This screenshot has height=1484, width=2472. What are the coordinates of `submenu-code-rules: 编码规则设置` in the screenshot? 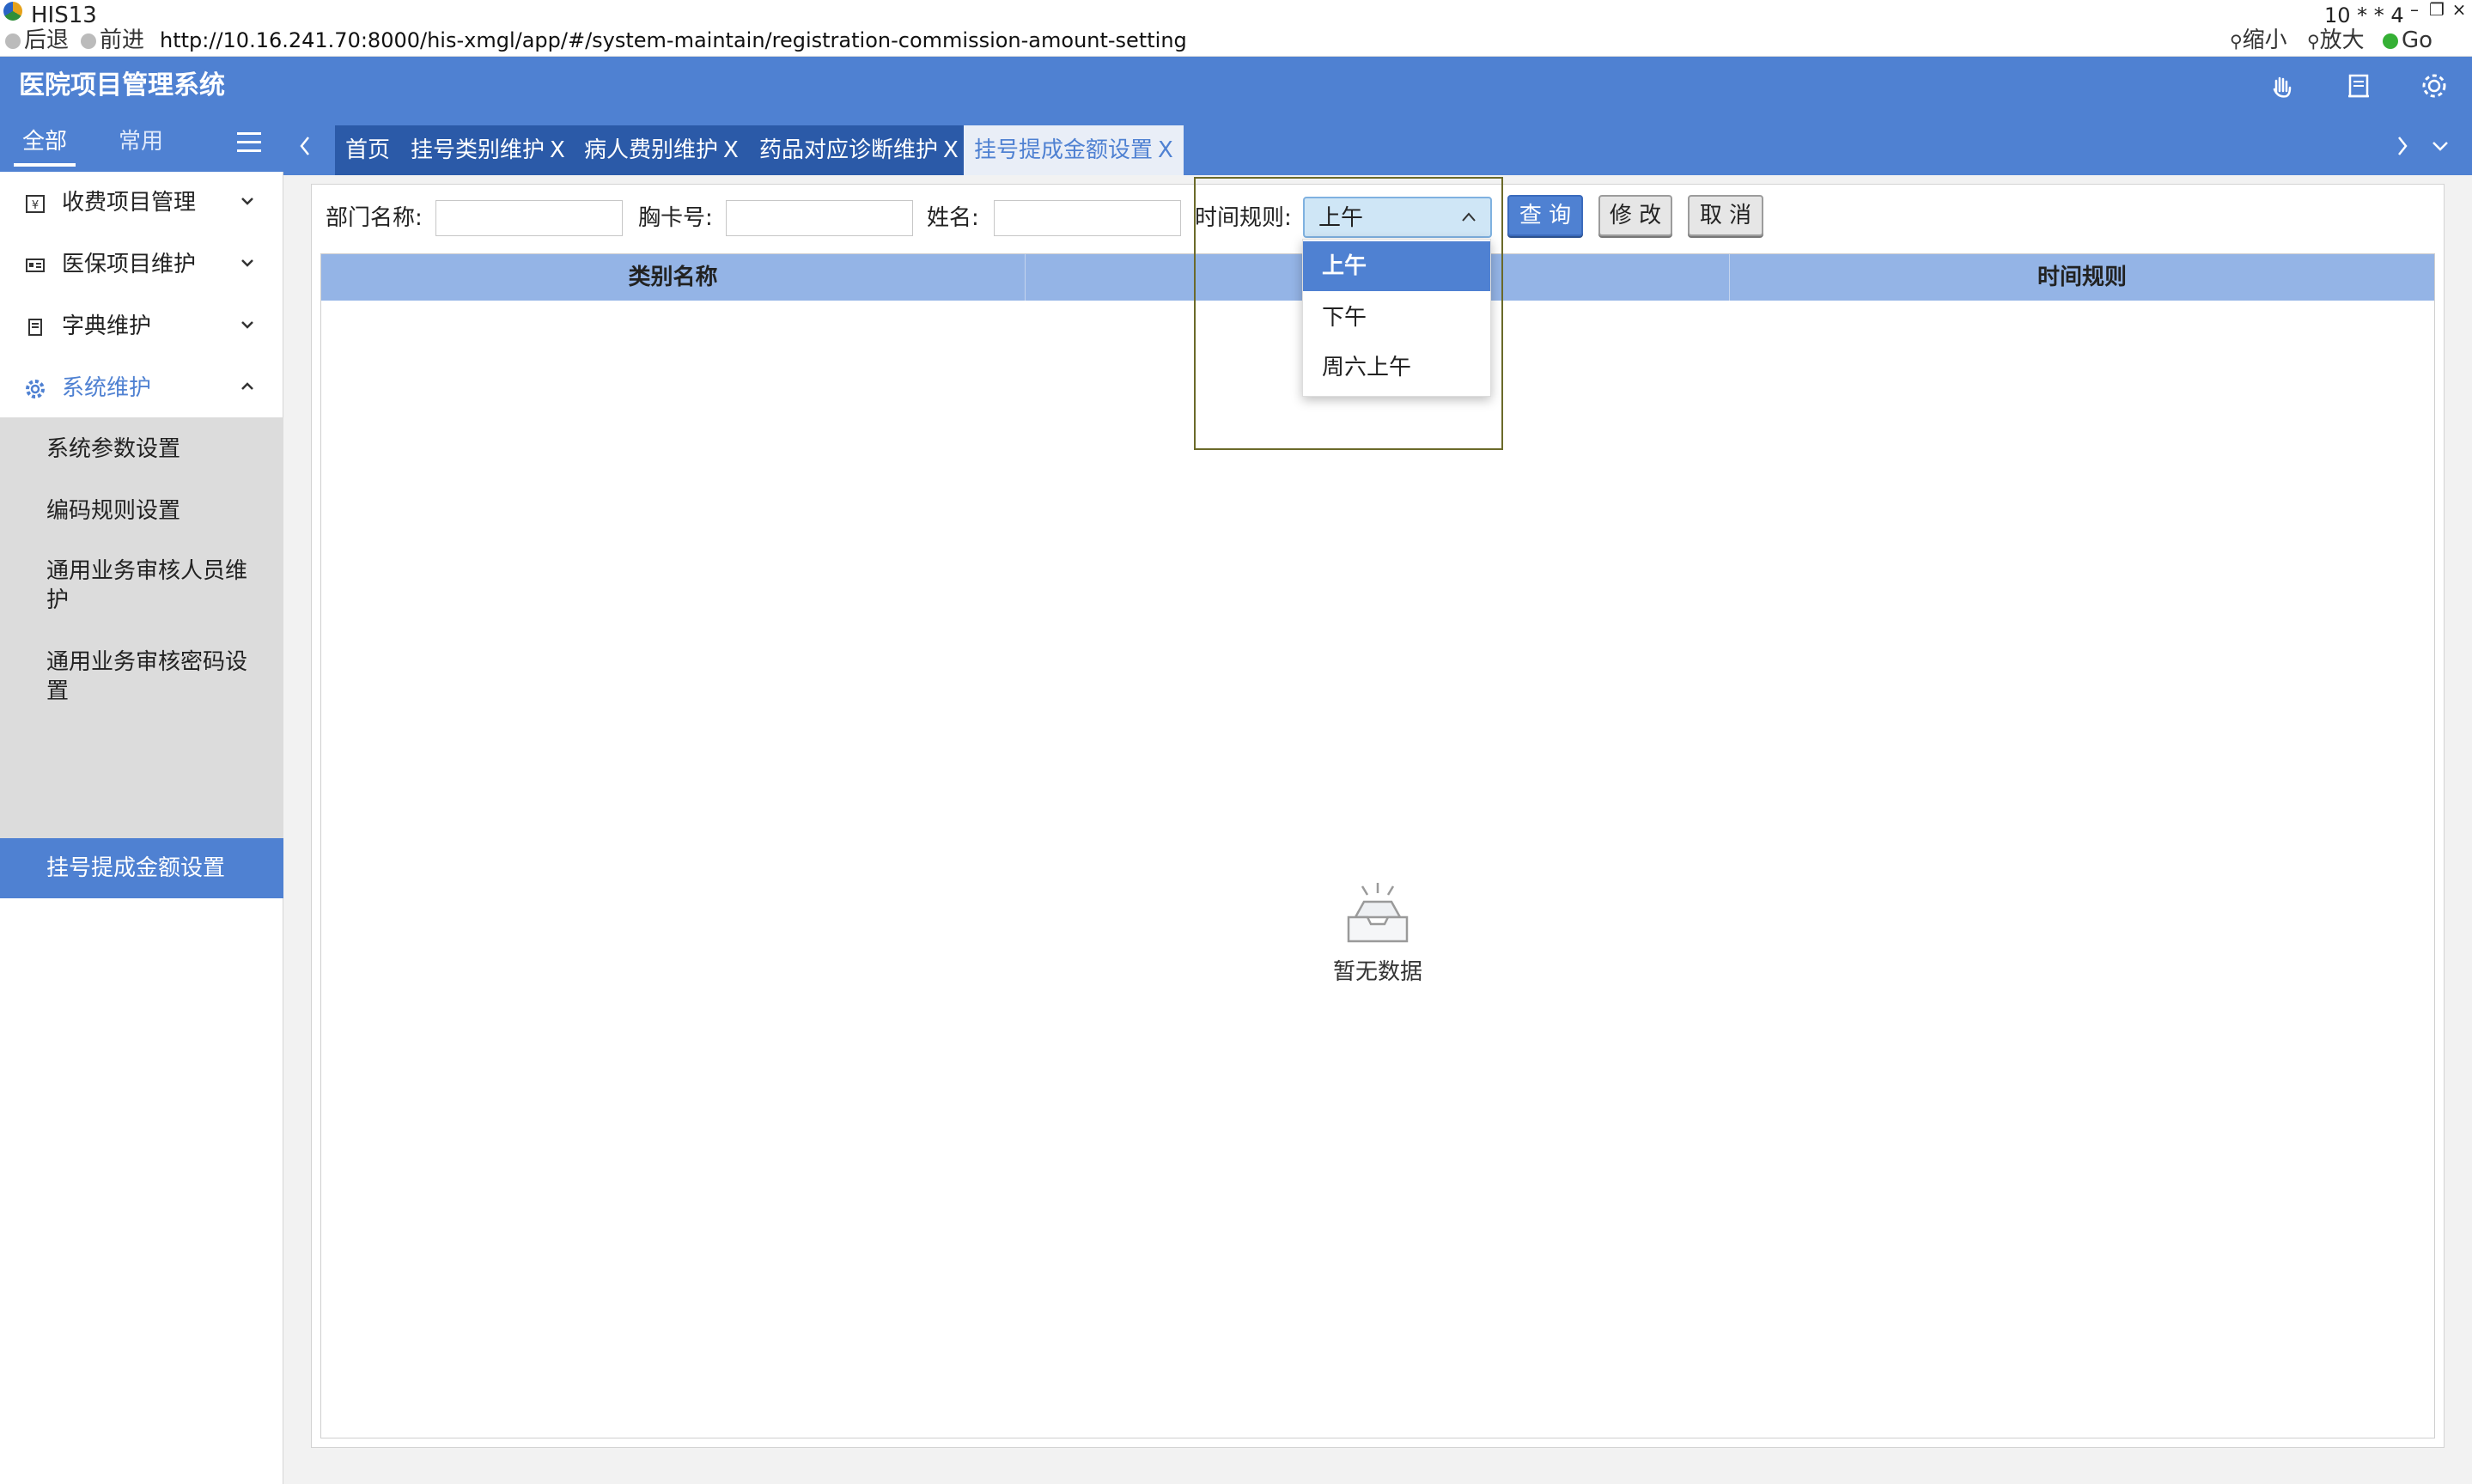 It's located at (141, 511).